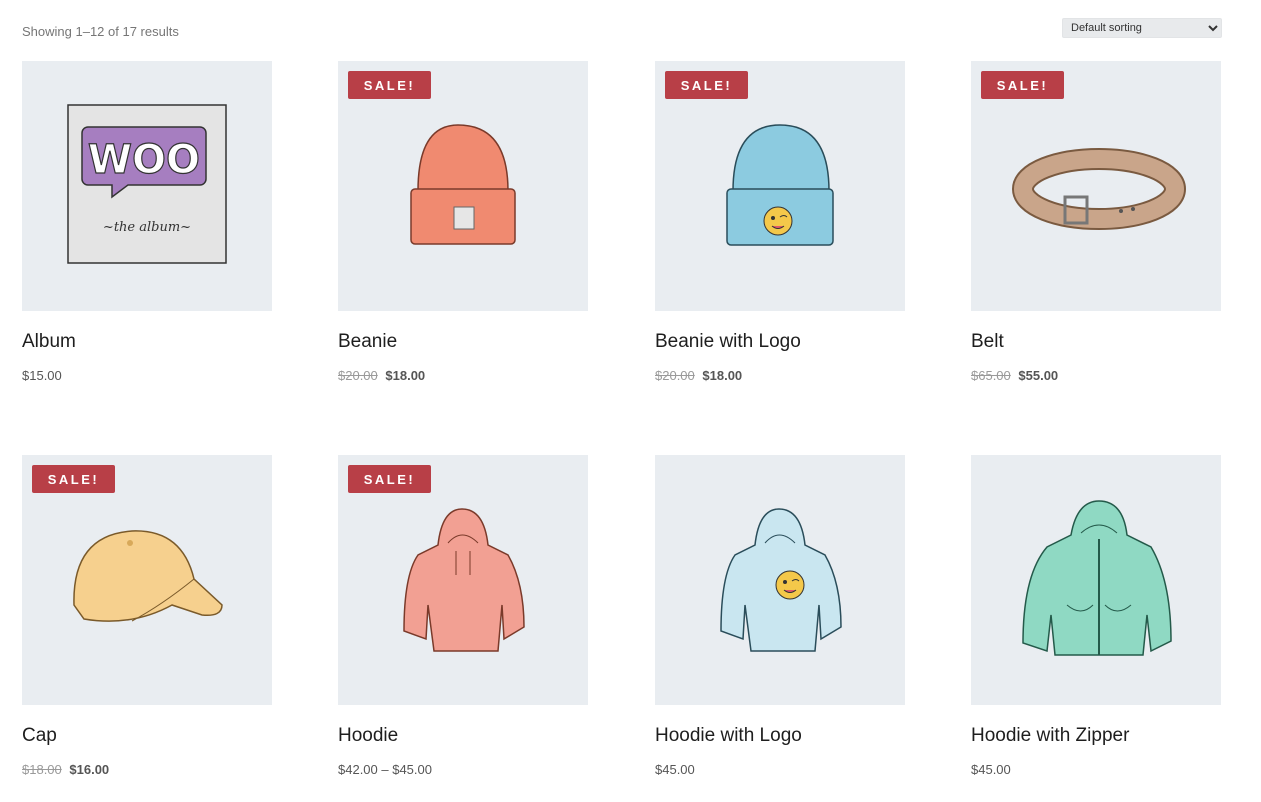 Image resolution: width=1261 pixels, height=802 pixels. I want to click on product-title: Album, so click(49, 342).